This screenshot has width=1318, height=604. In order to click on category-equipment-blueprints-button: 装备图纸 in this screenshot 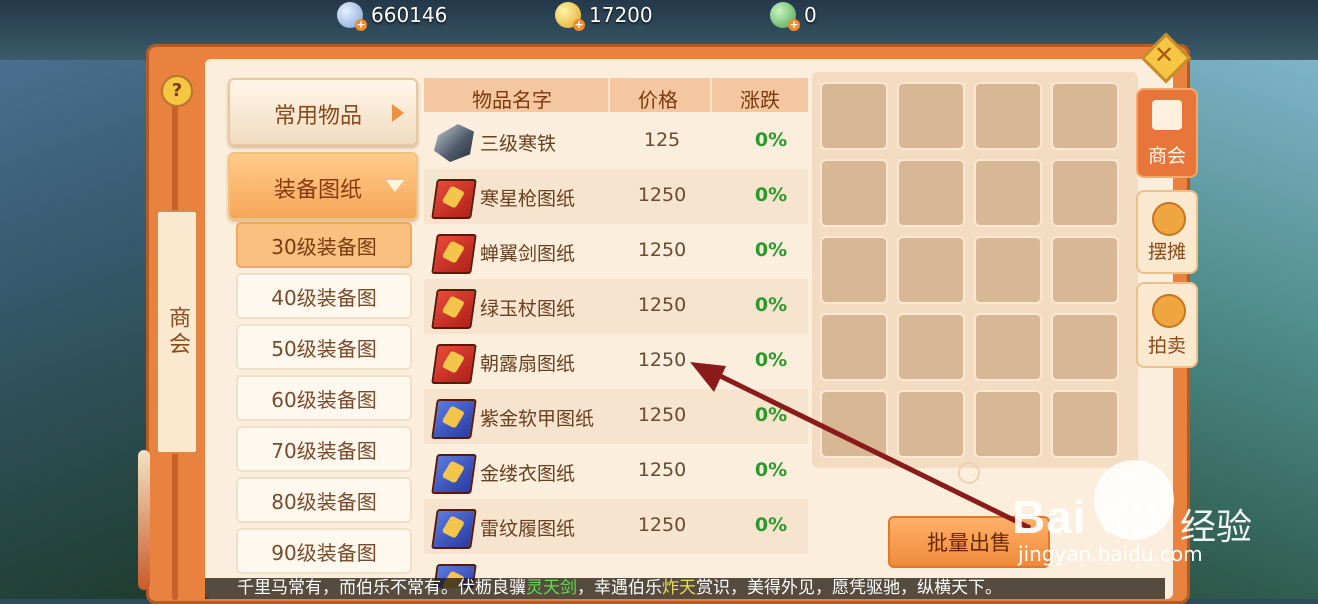, I will do `click(323, 186)`.